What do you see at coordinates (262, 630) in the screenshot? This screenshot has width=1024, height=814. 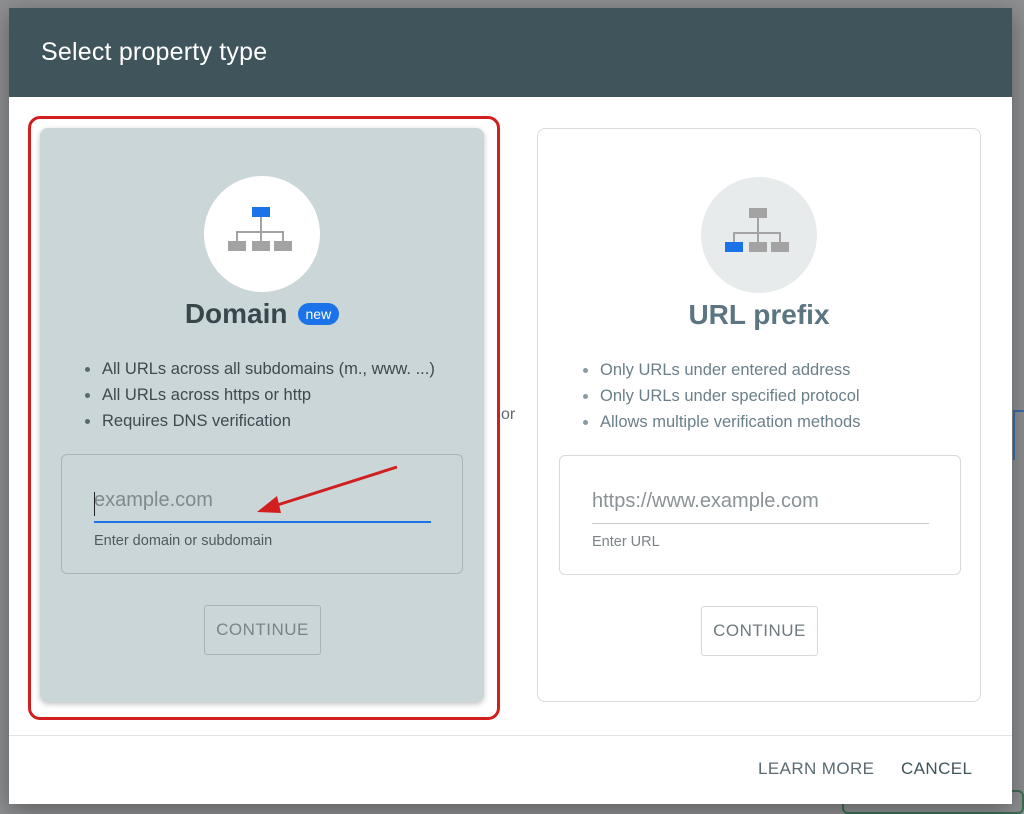 I see `domain-continue-button: CONTINUE` at bounding box center [262, 630].